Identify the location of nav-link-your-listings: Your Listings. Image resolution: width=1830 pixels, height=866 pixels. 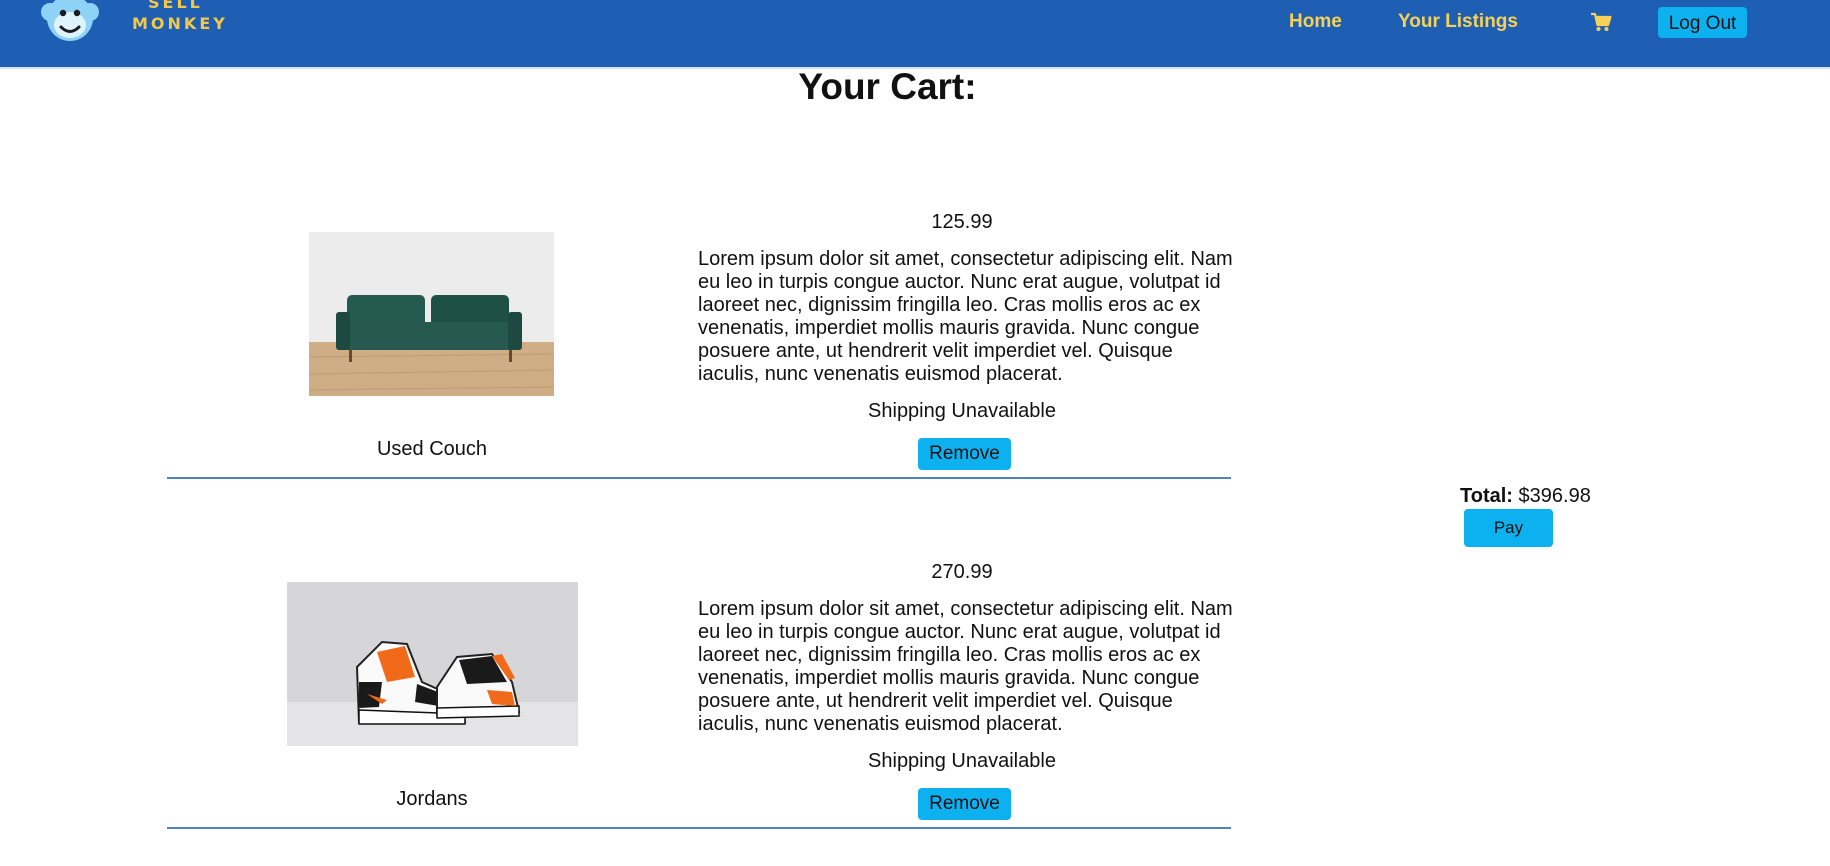
(1458, 22).